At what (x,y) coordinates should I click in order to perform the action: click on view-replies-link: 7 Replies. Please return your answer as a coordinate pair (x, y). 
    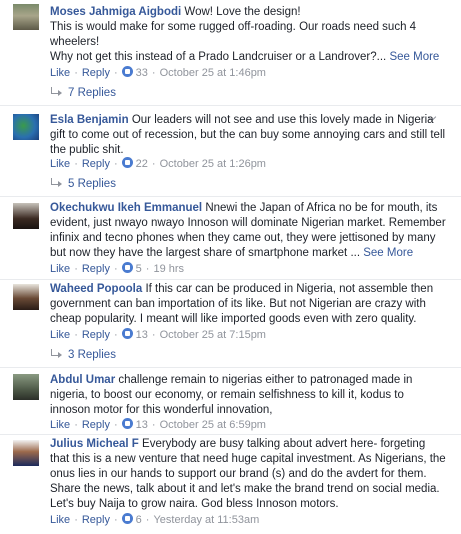
    Looking at the image, I should click on (83, 93).